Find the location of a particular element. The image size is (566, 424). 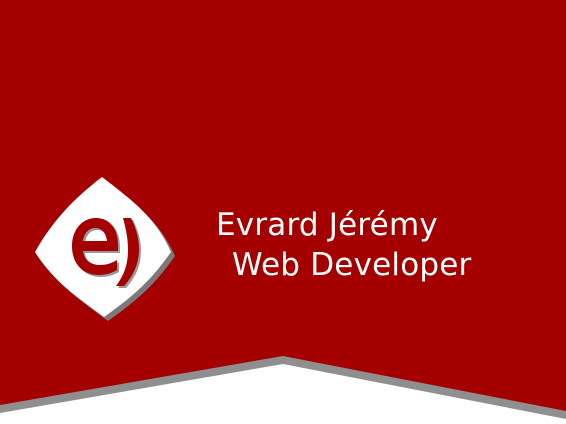

logo-letter-e is located at coordinates (95, 246).